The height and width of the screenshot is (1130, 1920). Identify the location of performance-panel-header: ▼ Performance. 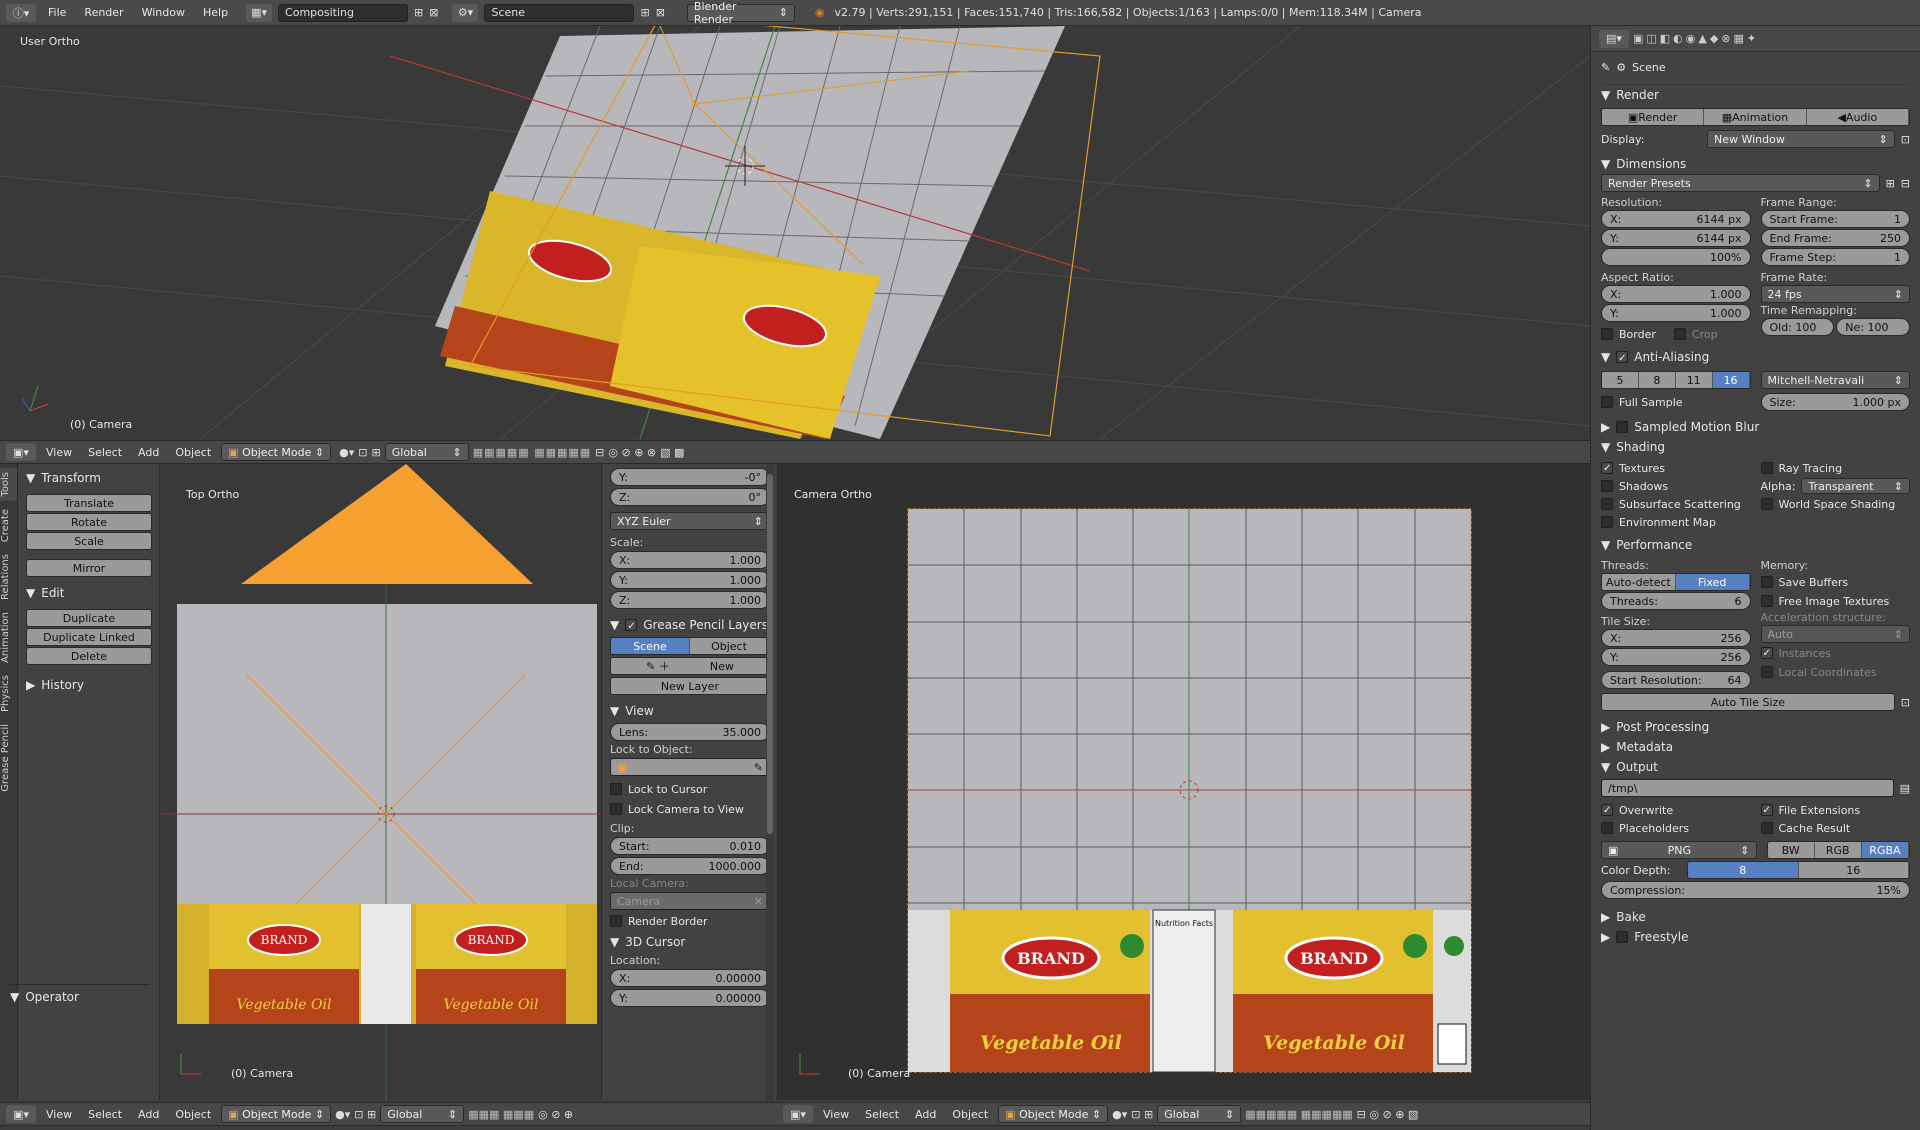
(1755, 545).